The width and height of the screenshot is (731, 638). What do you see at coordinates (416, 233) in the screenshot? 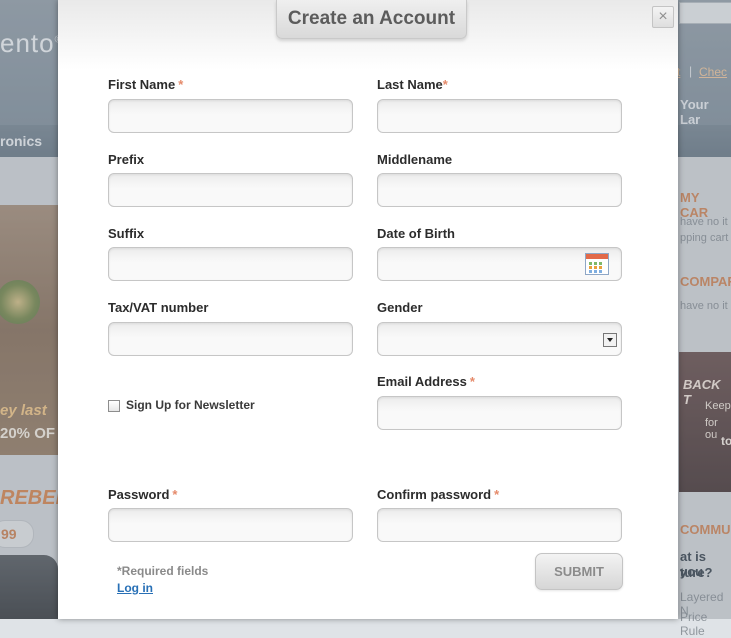
I see `dob-label: Date of Birth` at bounding box center [416, 233].